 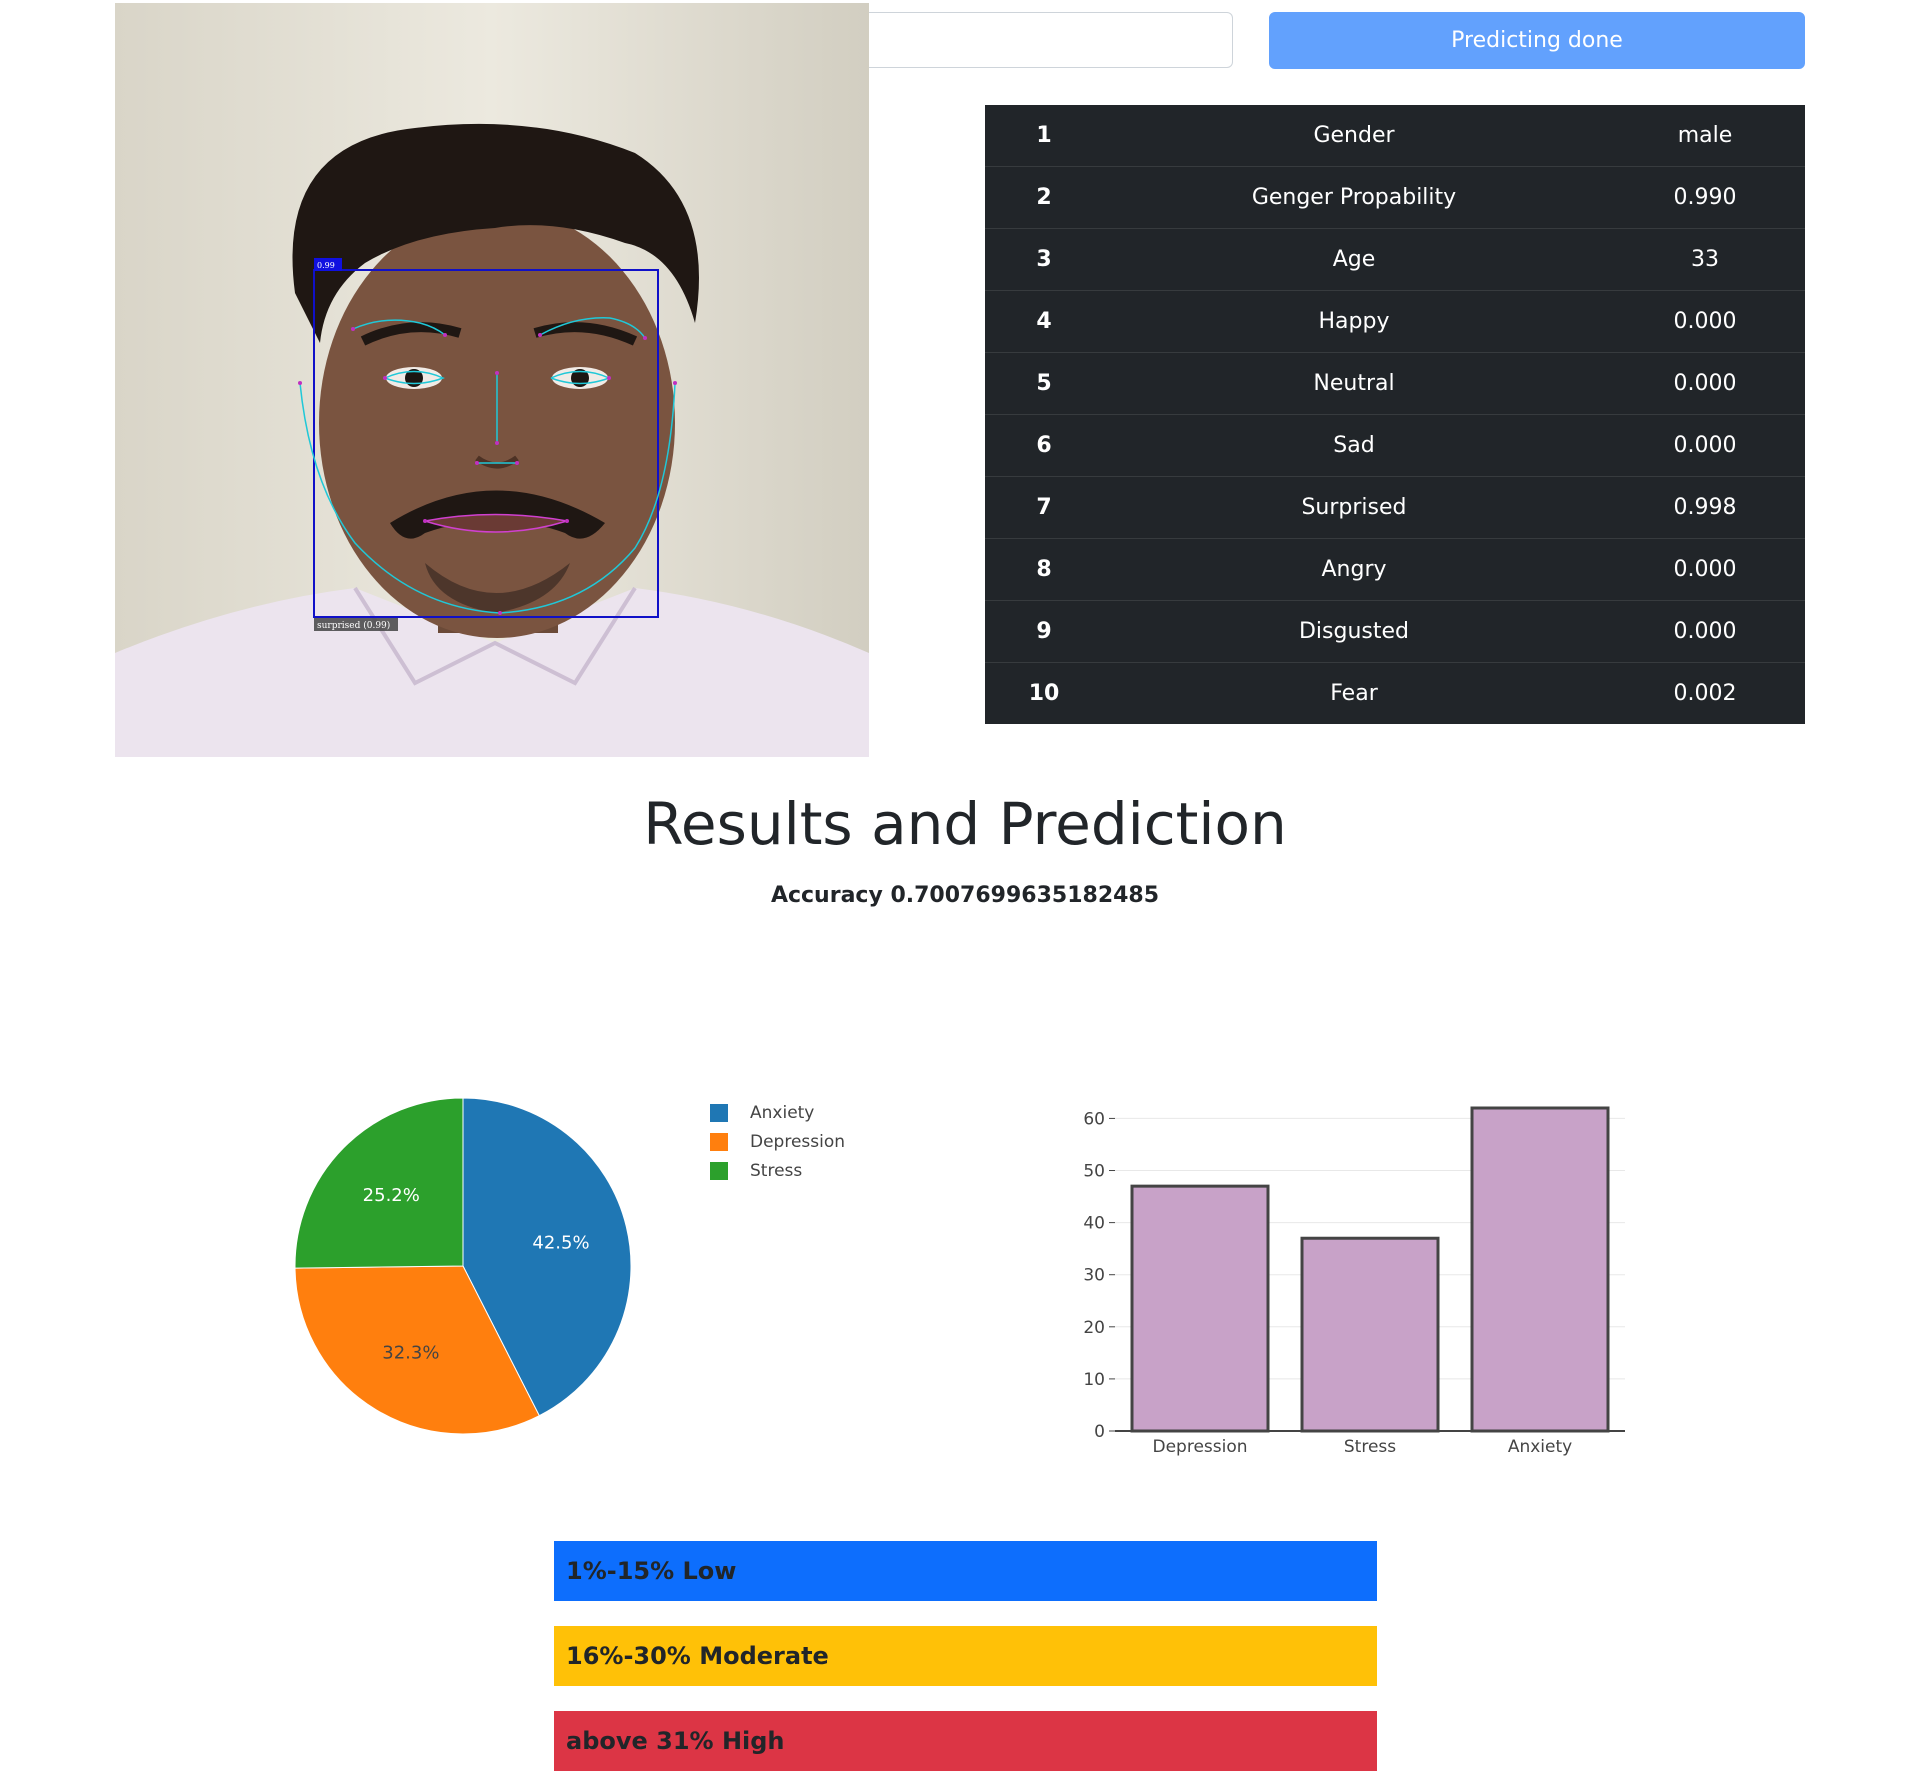 What do you see at coordinates (560, 1242) in the screenshot?
I see `pie-slice-label: 42.5%` at bounding box center [560, 1242].